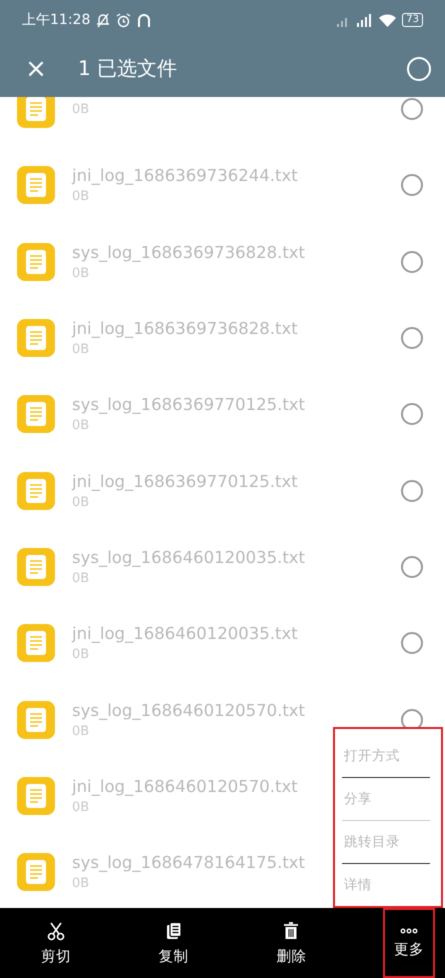 The height and width of the screenshot is (978, 445). What do you see at coordinates (419, 68) in the screenshot?
I see `select-all-button` at bounding box center [419, 68].